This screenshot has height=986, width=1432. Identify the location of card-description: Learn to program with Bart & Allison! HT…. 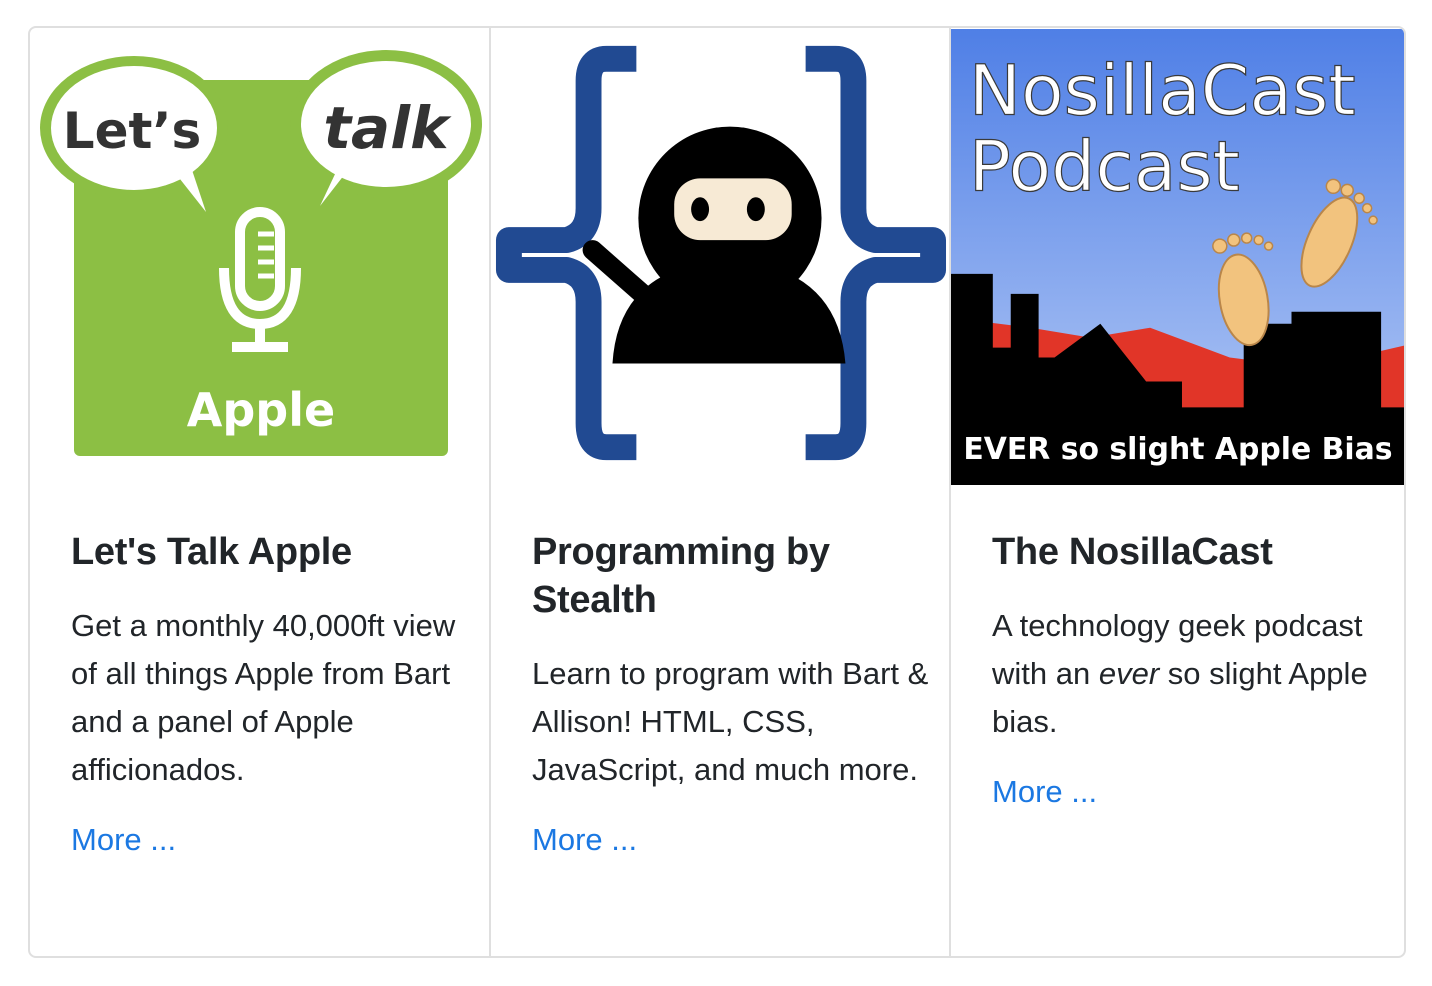
(730, 721).